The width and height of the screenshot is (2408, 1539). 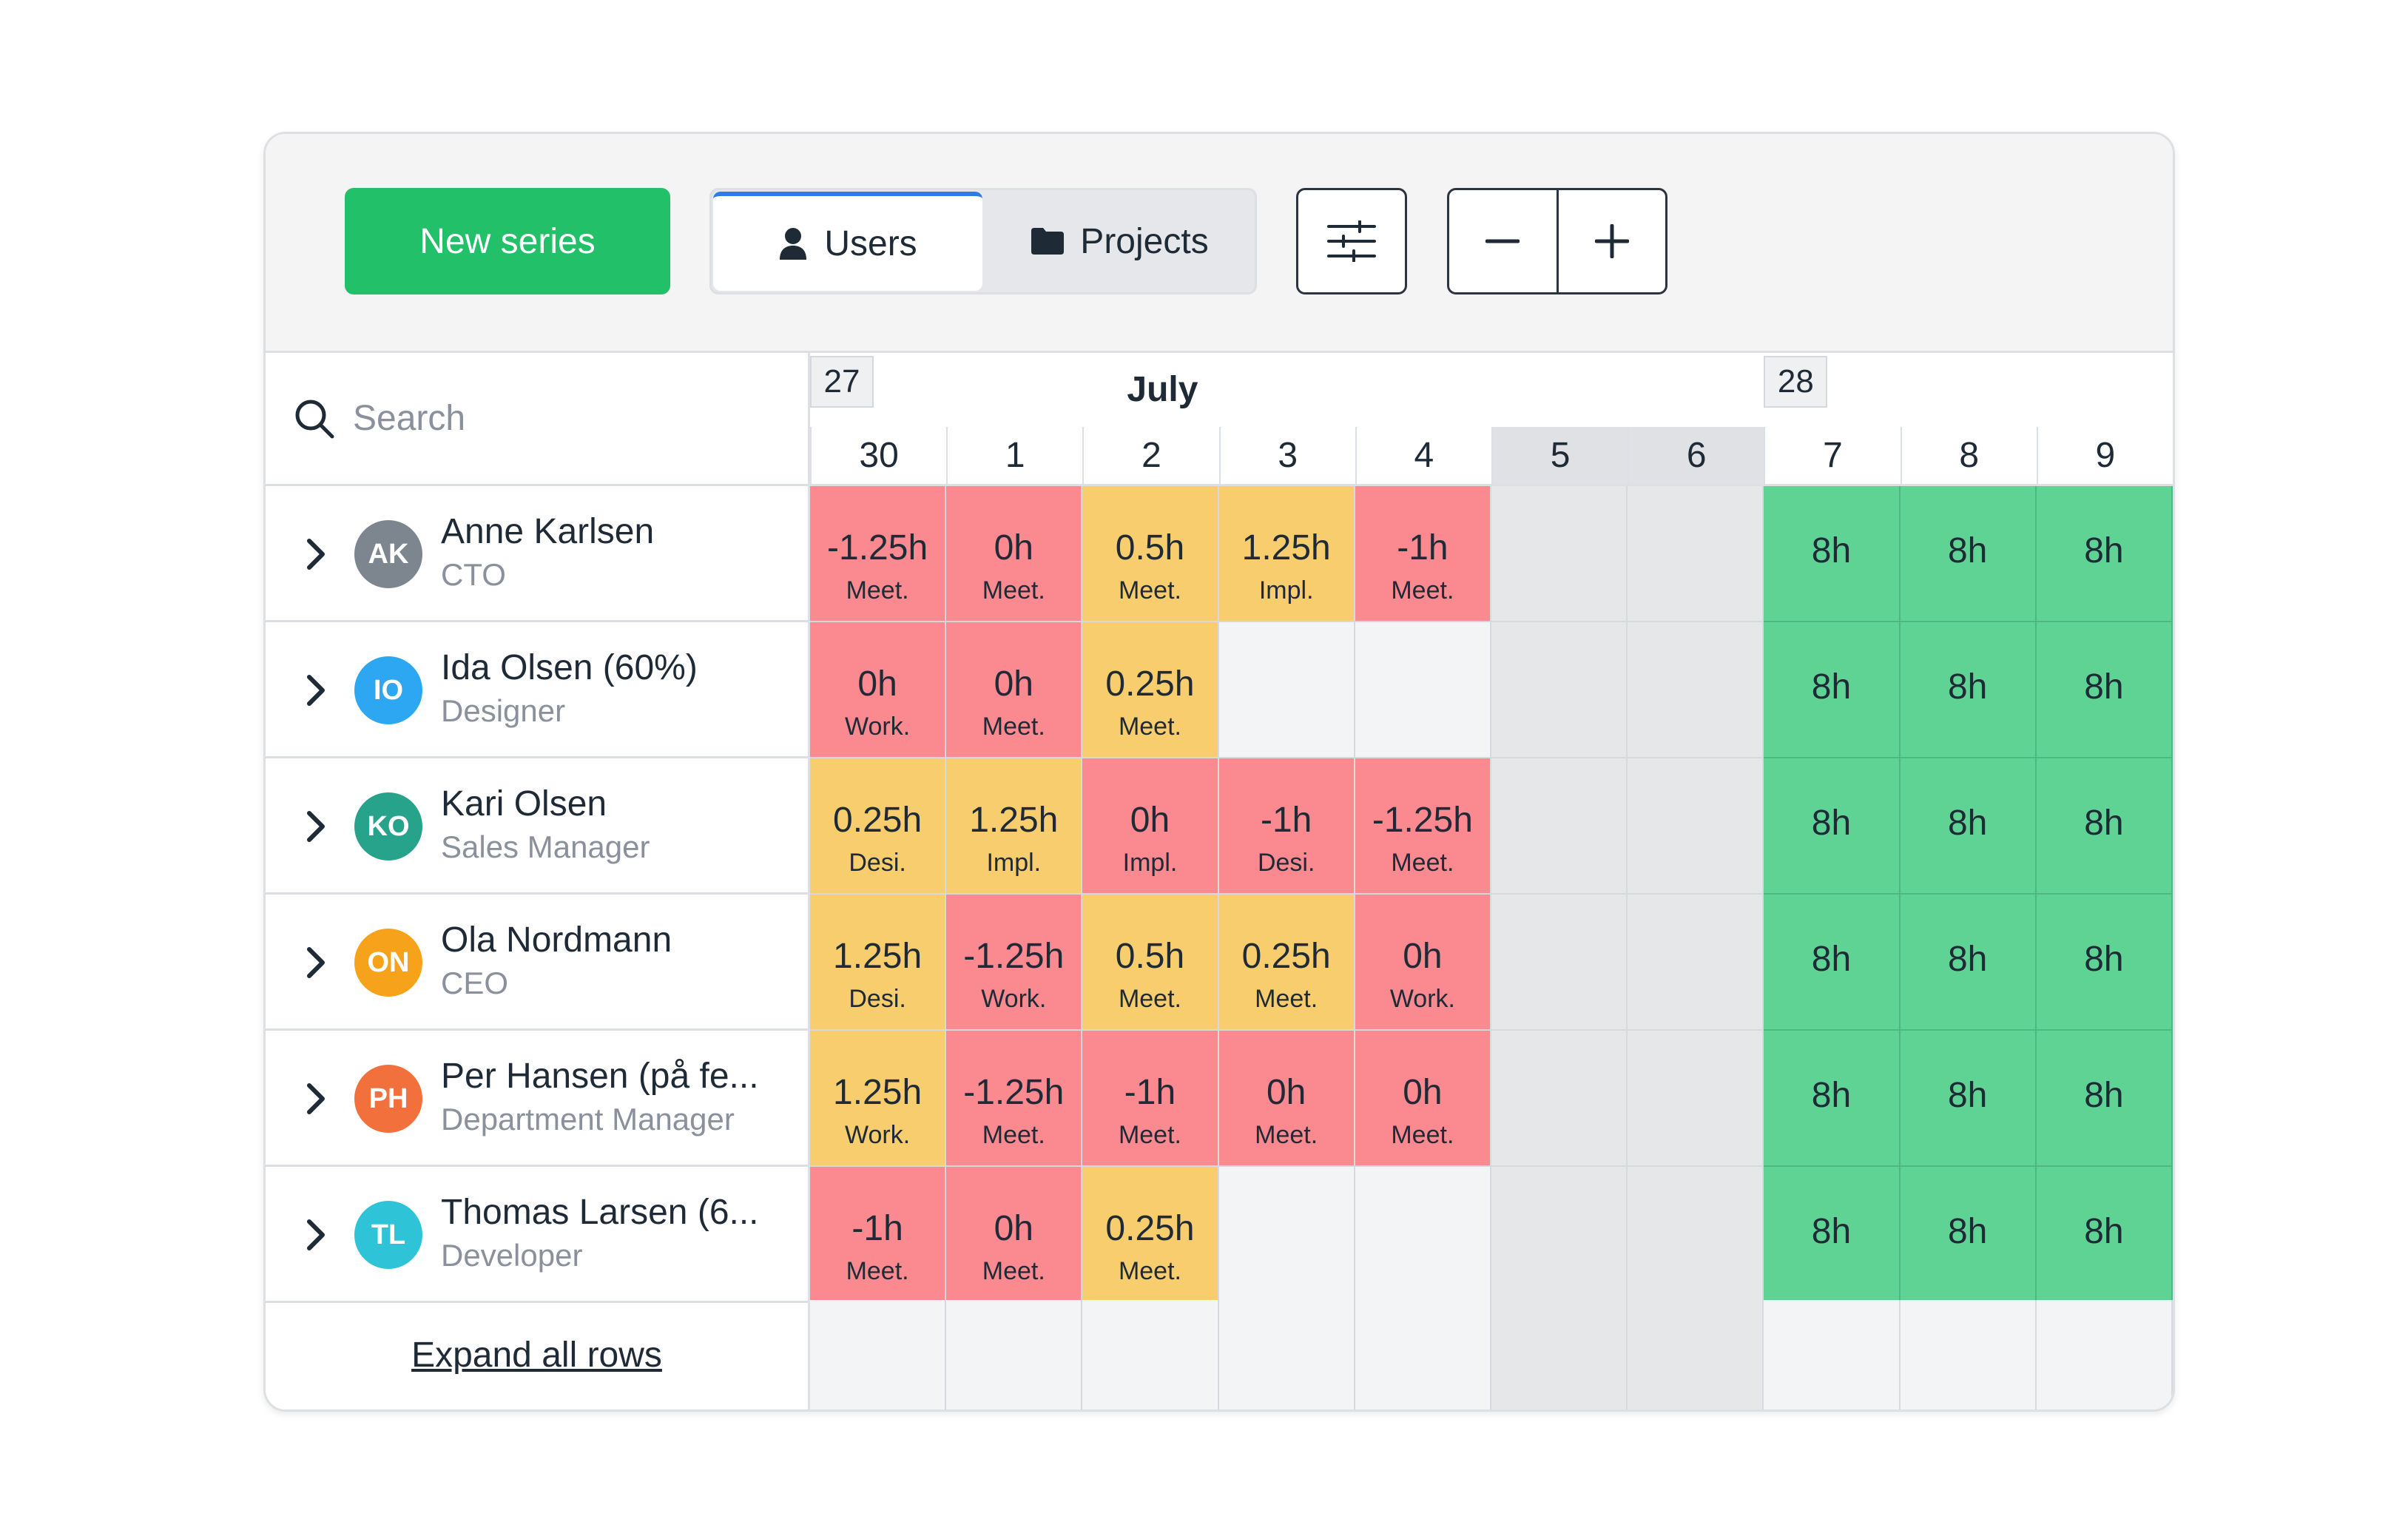 What do you see at coordinates (548, 531) in the screenshot?
I see `user-name: Anne Karlsen` at bounding box center [548, 531].